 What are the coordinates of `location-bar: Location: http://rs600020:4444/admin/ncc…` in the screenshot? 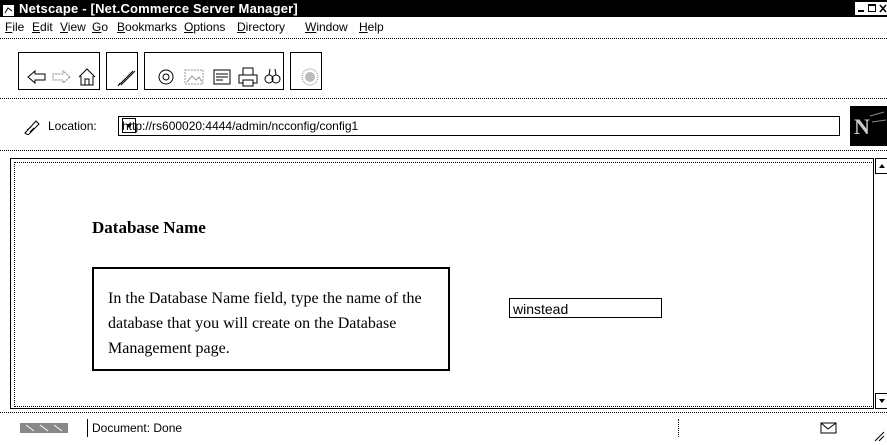 It's located at (443, 126).